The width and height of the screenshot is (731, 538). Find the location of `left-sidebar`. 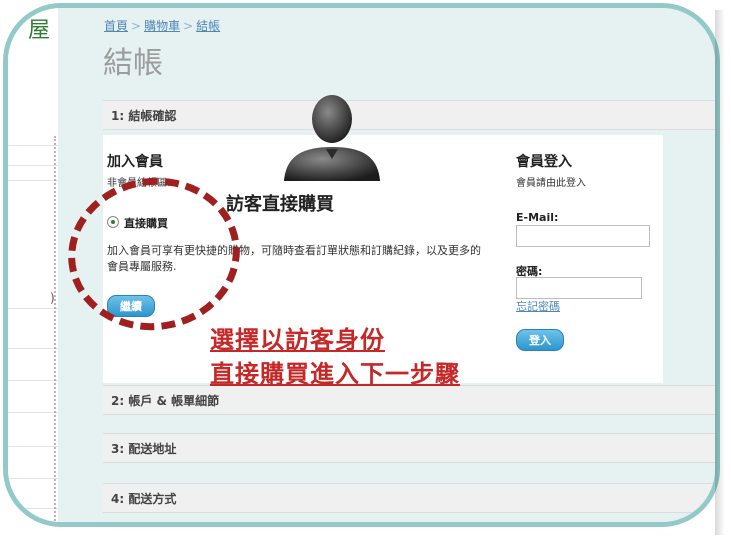

left-sidebar is located at coordinates (33, 265).